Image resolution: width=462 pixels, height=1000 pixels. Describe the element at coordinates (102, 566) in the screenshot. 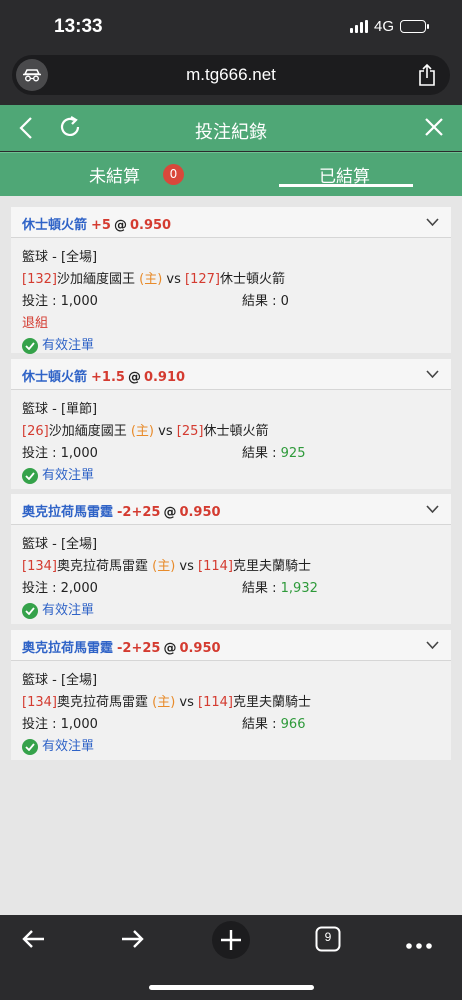

I see `home-team: 奧克拉荷馬雷霆` at that location.